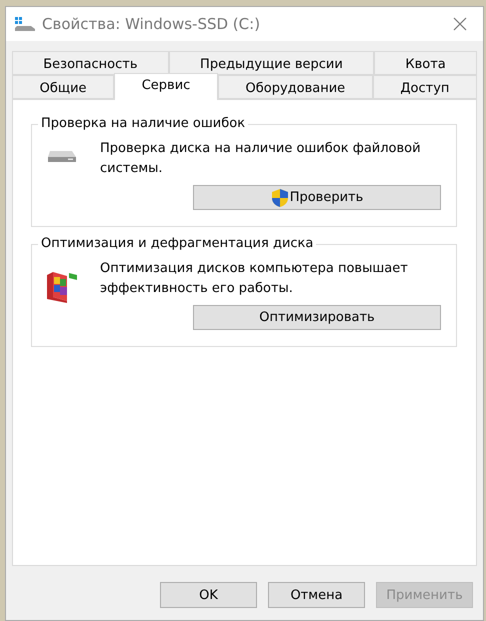 The image size is (486, 621). I want to click on action-button: Проверить, so click(317, 197).